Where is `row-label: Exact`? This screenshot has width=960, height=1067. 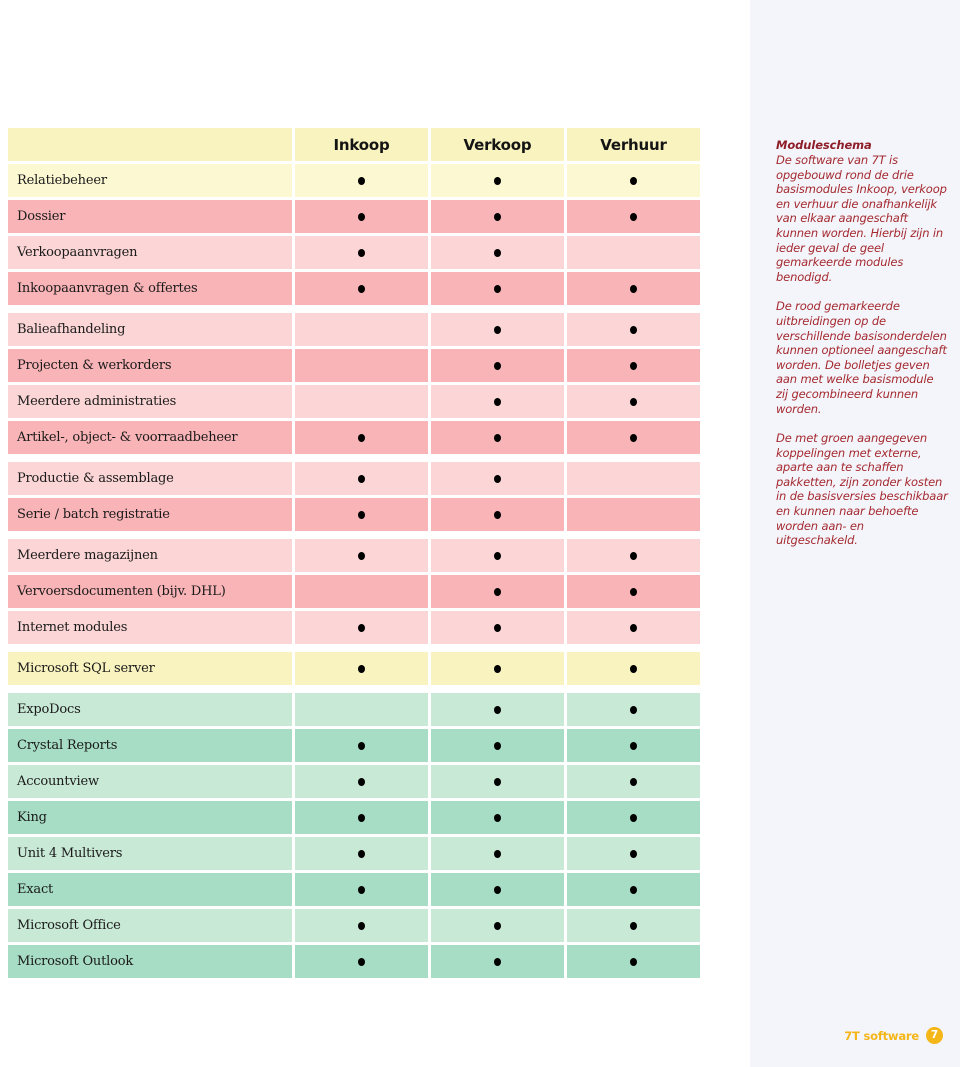
row-label: Exact is located at coordinates (150, 889).